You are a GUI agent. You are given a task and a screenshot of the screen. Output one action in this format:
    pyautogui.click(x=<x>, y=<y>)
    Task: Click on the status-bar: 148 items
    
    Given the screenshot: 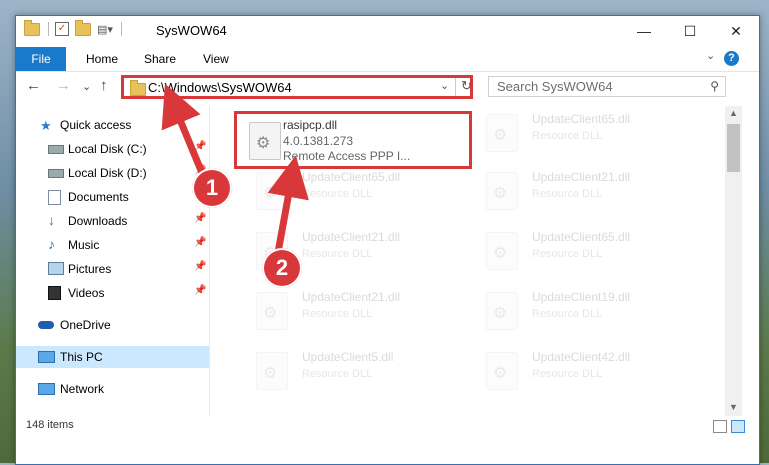 What is the action you would take?
    pyautogui.click(x=387, y=426)
    